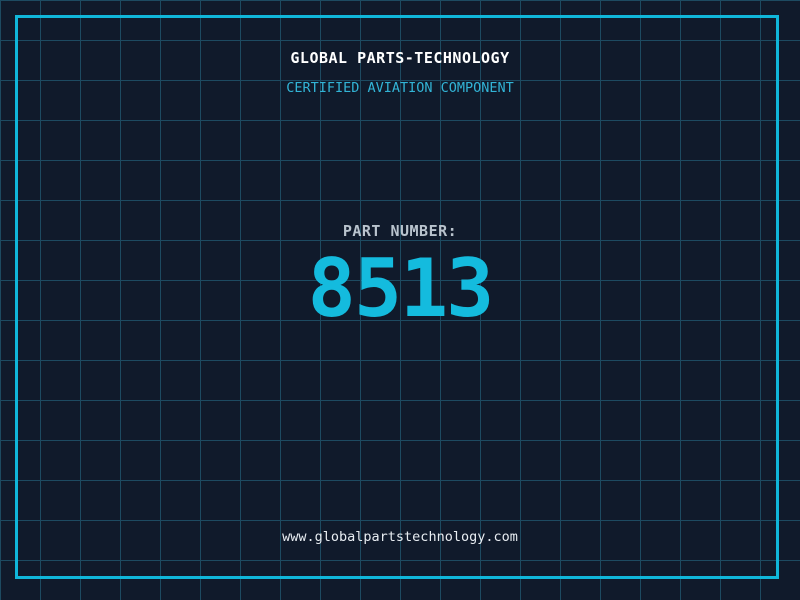 The image size is (800, 600). I want to click on part-number-label: PART NUMBER:, so click(400, 231).